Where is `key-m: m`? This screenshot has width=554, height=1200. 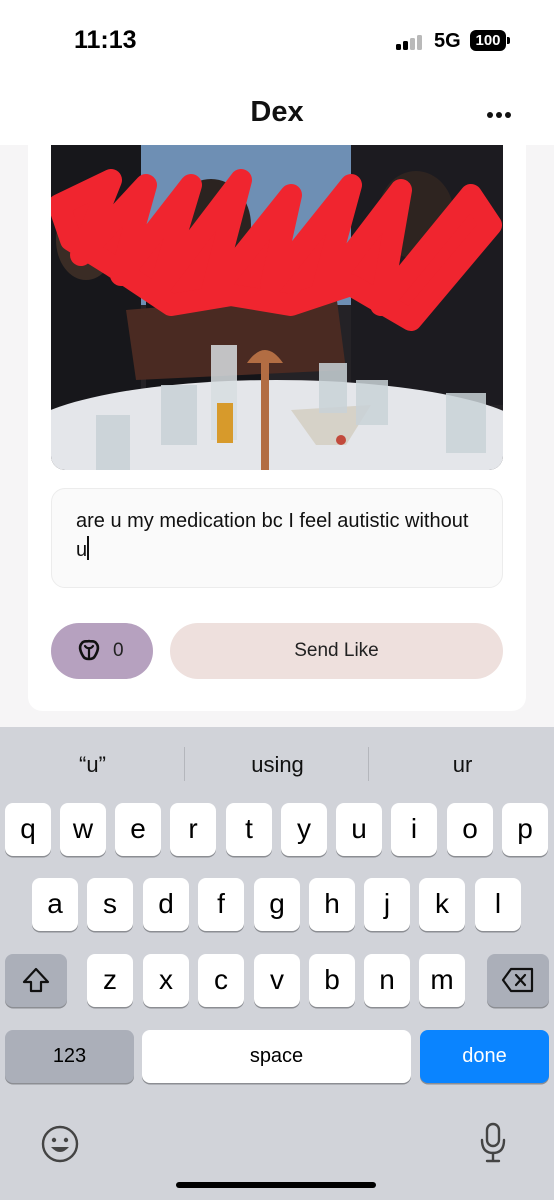
key-m: m is located at coordinates (442, 980).